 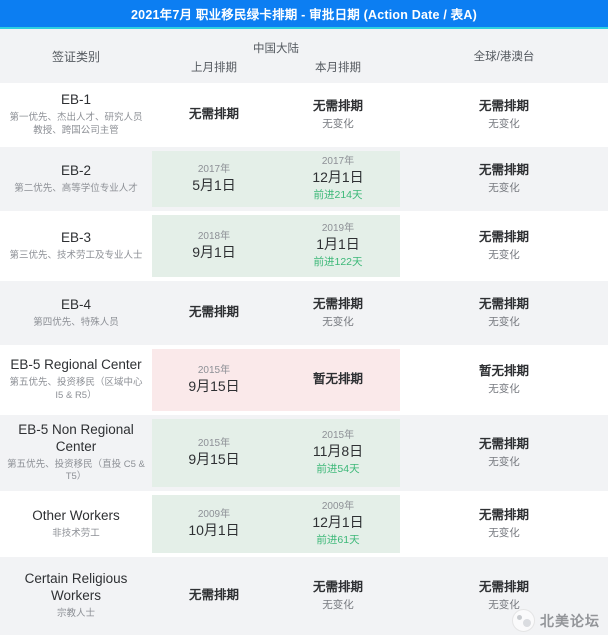 I want to click on date-year: 2018年, so click(x=214, y=237).